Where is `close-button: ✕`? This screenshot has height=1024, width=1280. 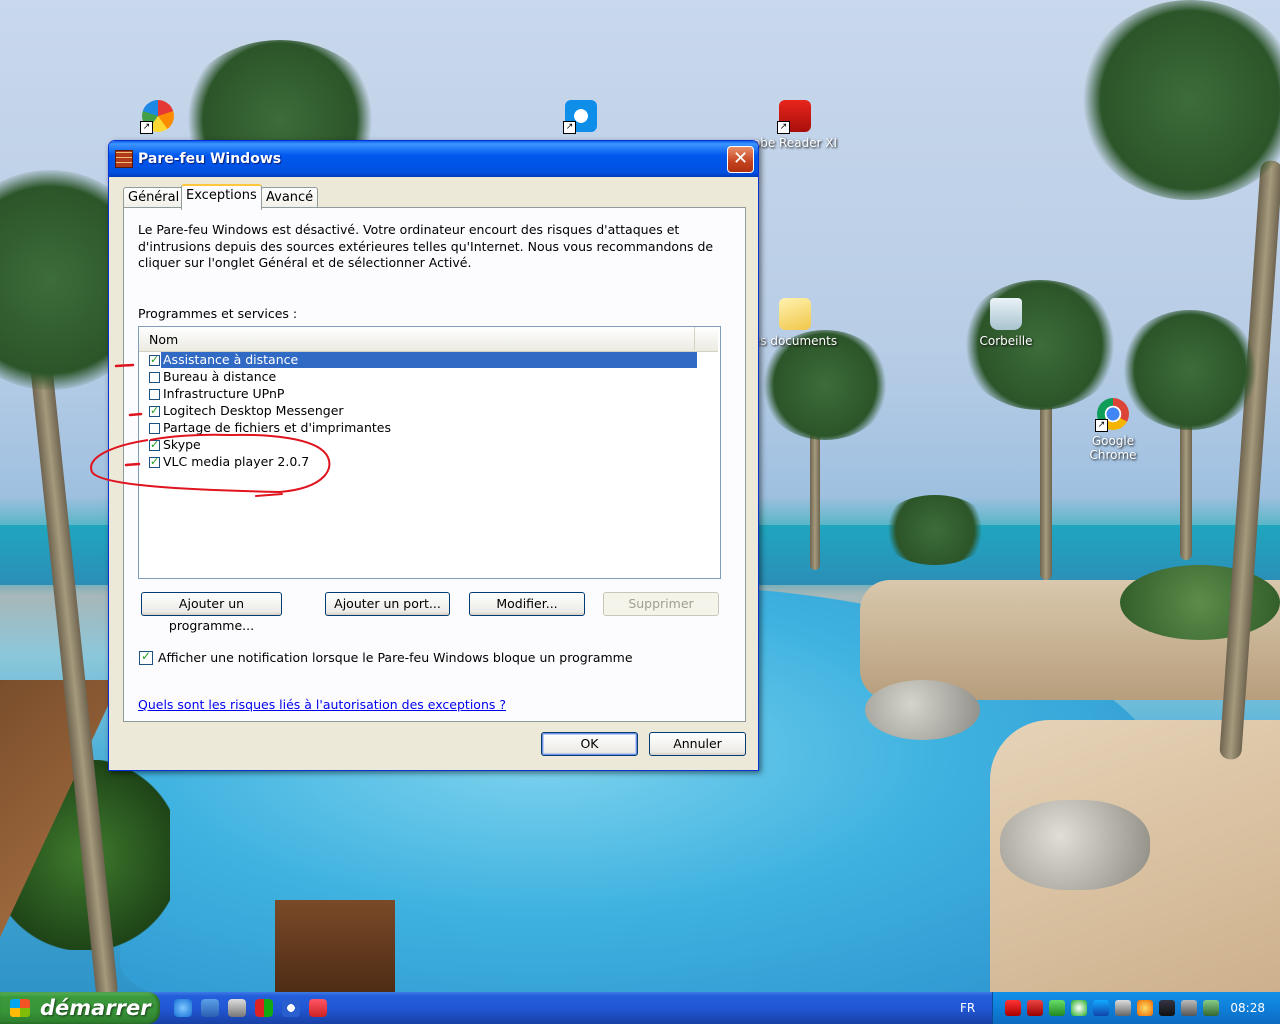
close-button: ✕ is located at coordinates (740, 159).